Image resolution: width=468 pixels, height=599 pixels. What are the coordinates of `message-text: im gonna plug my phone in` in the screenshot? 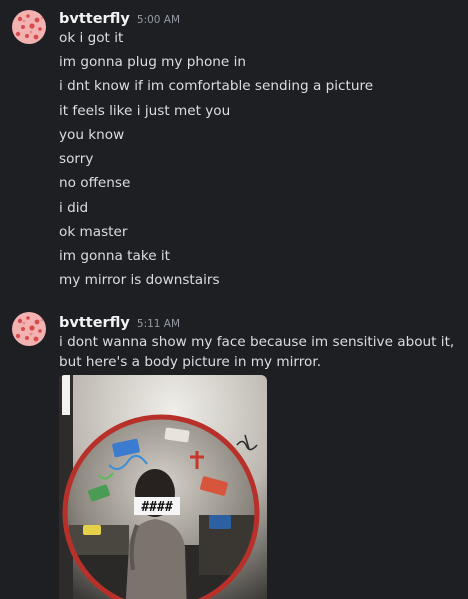 It's located at (153, 62).